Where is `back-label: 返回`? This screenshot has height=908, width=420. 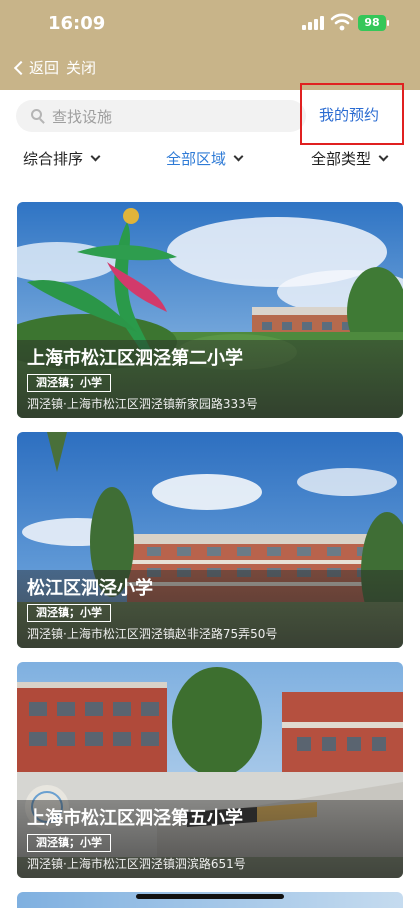 back-label: 返回 is located at coordinates (44, 68).